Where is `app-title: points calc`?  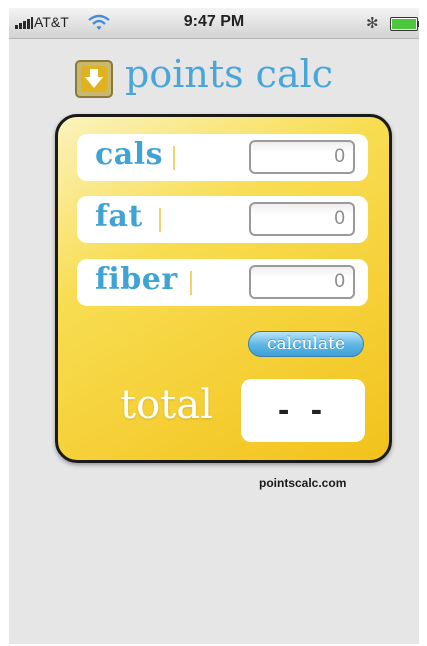 app-title: points calc is located at coordinates (229, 74).